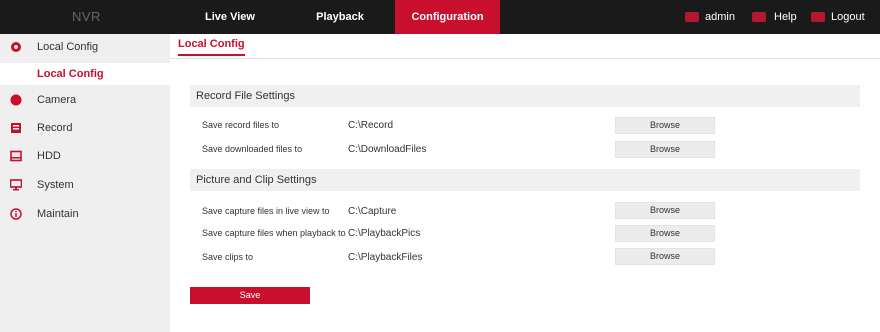 The image size is (880, 332). I want to click on sidebar-subitem-label: Local Config, so click(70, 74).